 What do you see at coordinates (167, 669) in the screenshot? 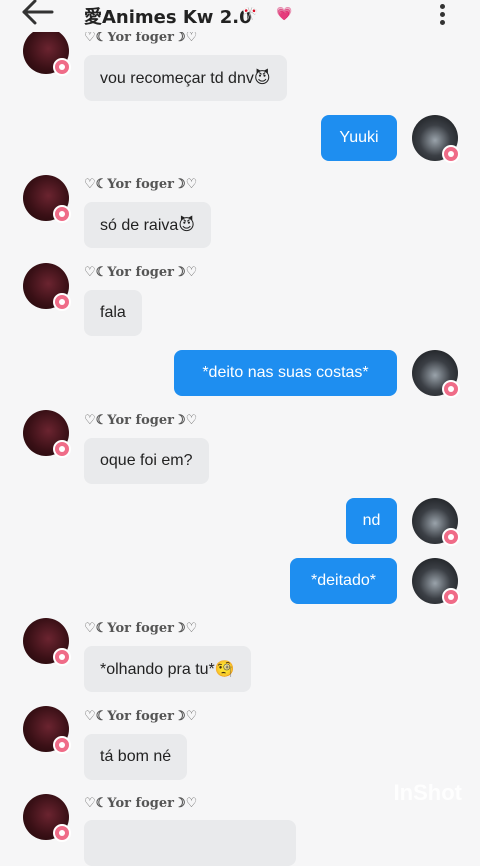
I see `message-bubble: *olhando pra tu*🧐` at bounding box center [167, 669].